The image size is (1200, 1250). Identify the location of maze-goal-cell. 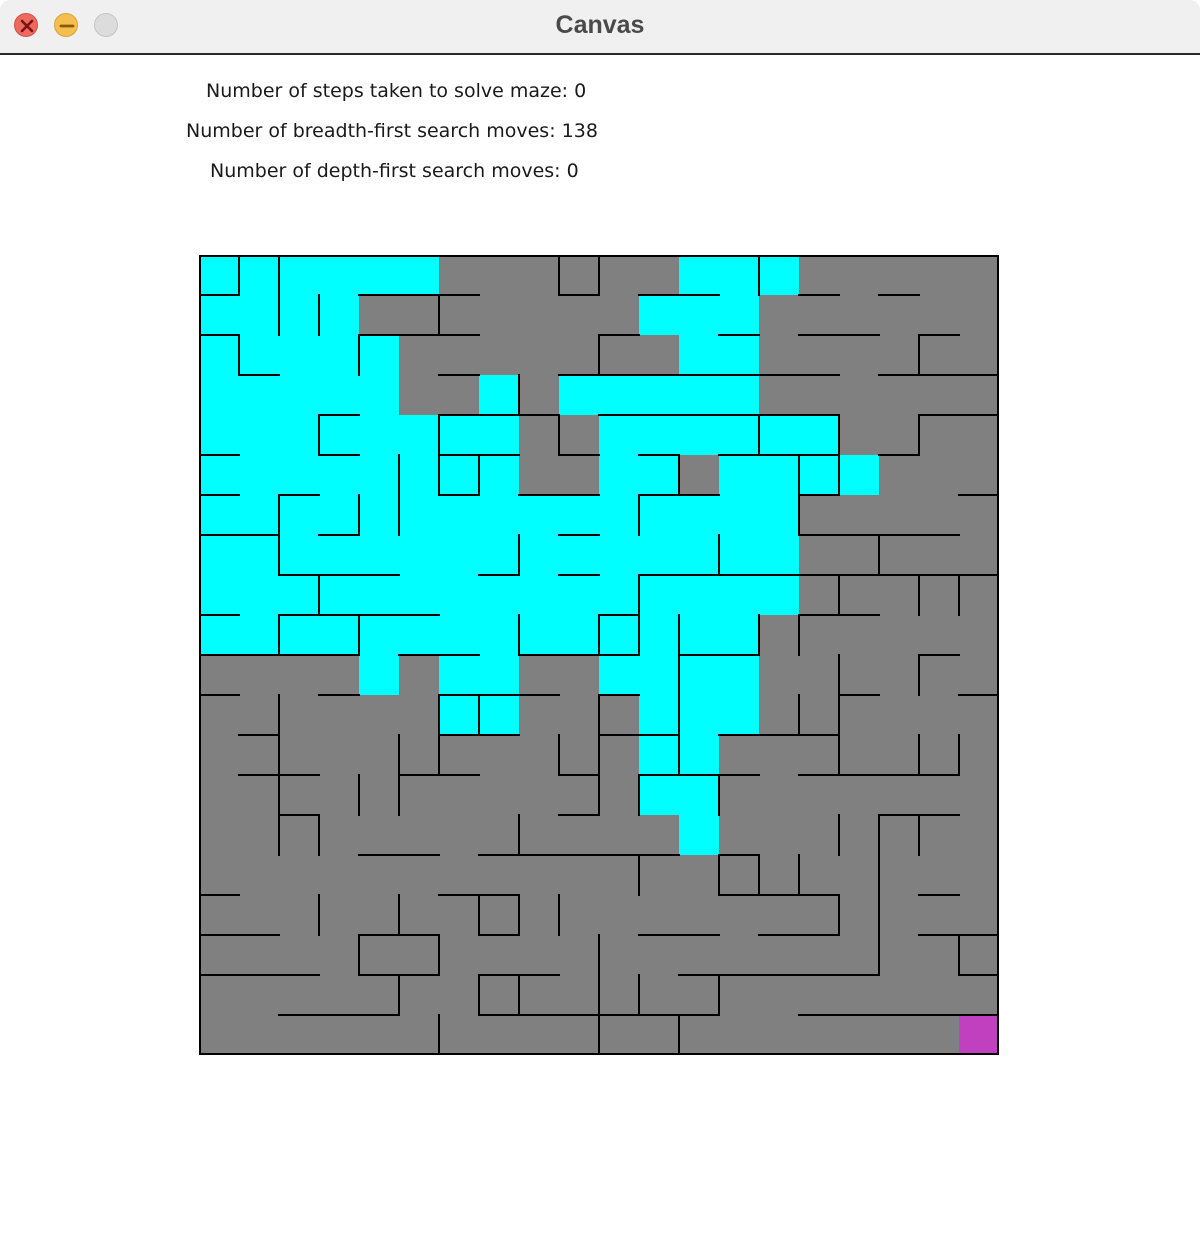
(979, 1035).